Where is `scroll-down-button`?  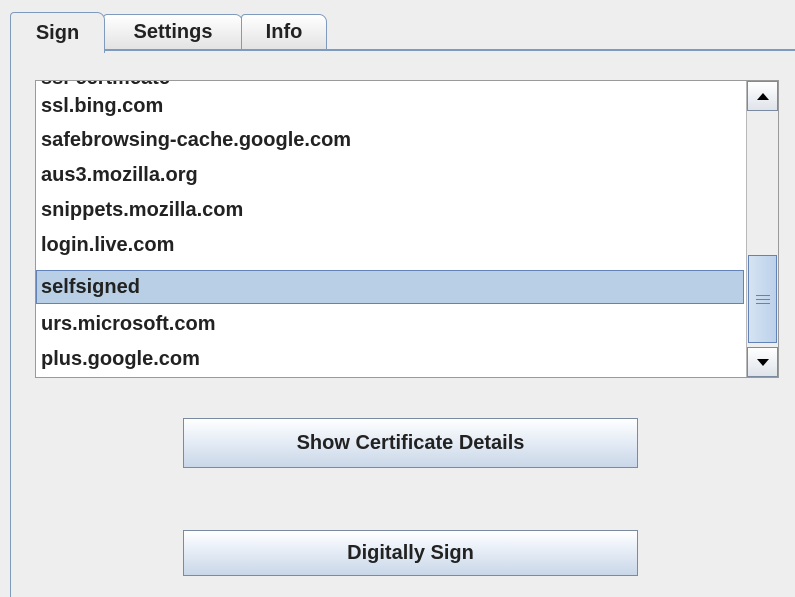 scroll-down-button is located at coordinates (762, 362).